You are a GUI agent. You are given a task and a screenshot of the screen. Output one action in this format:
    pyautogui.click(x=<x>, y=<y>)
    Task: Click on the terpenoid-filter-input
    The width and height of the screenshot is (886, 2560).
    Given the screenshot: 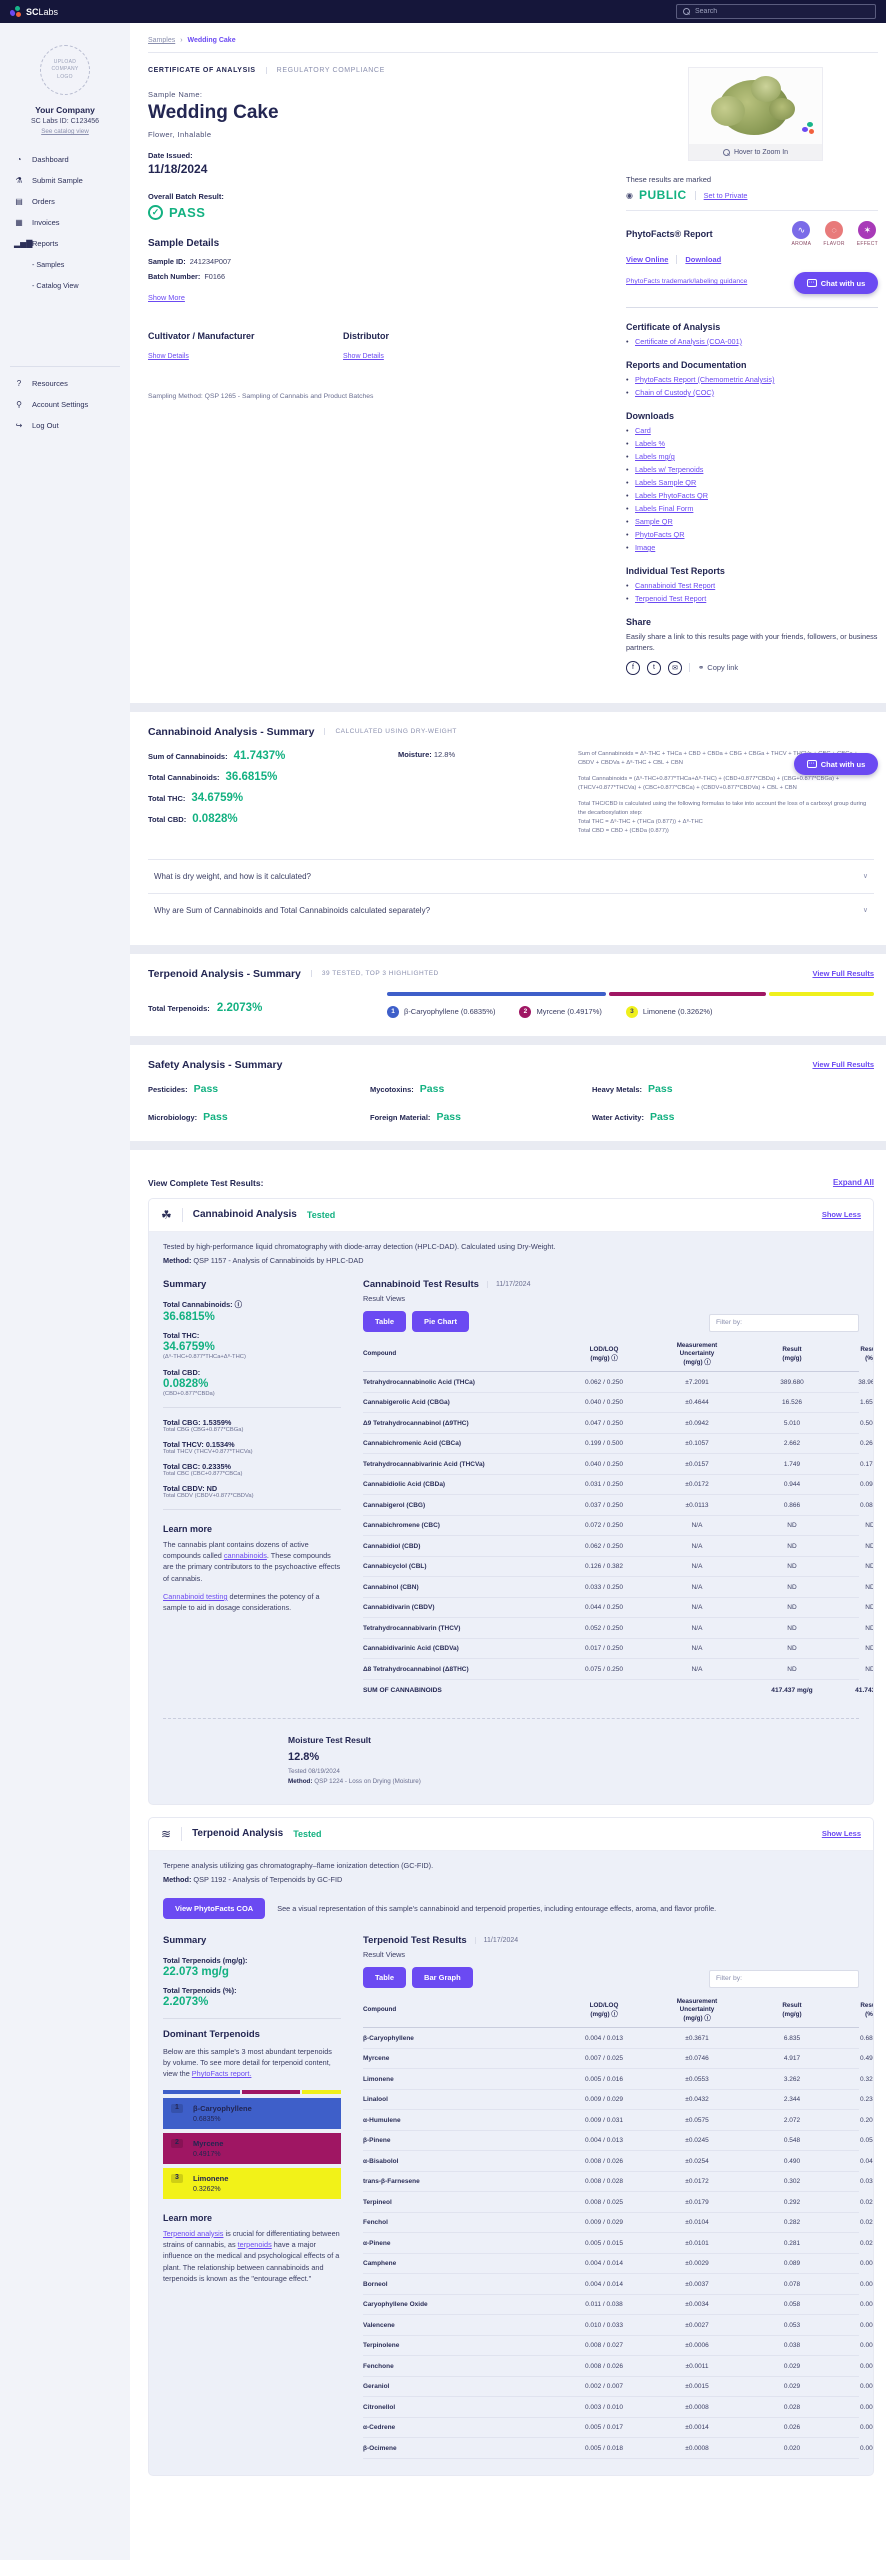 What is the action you would take?
    pyautogui.click(x=784, y=1978)
    